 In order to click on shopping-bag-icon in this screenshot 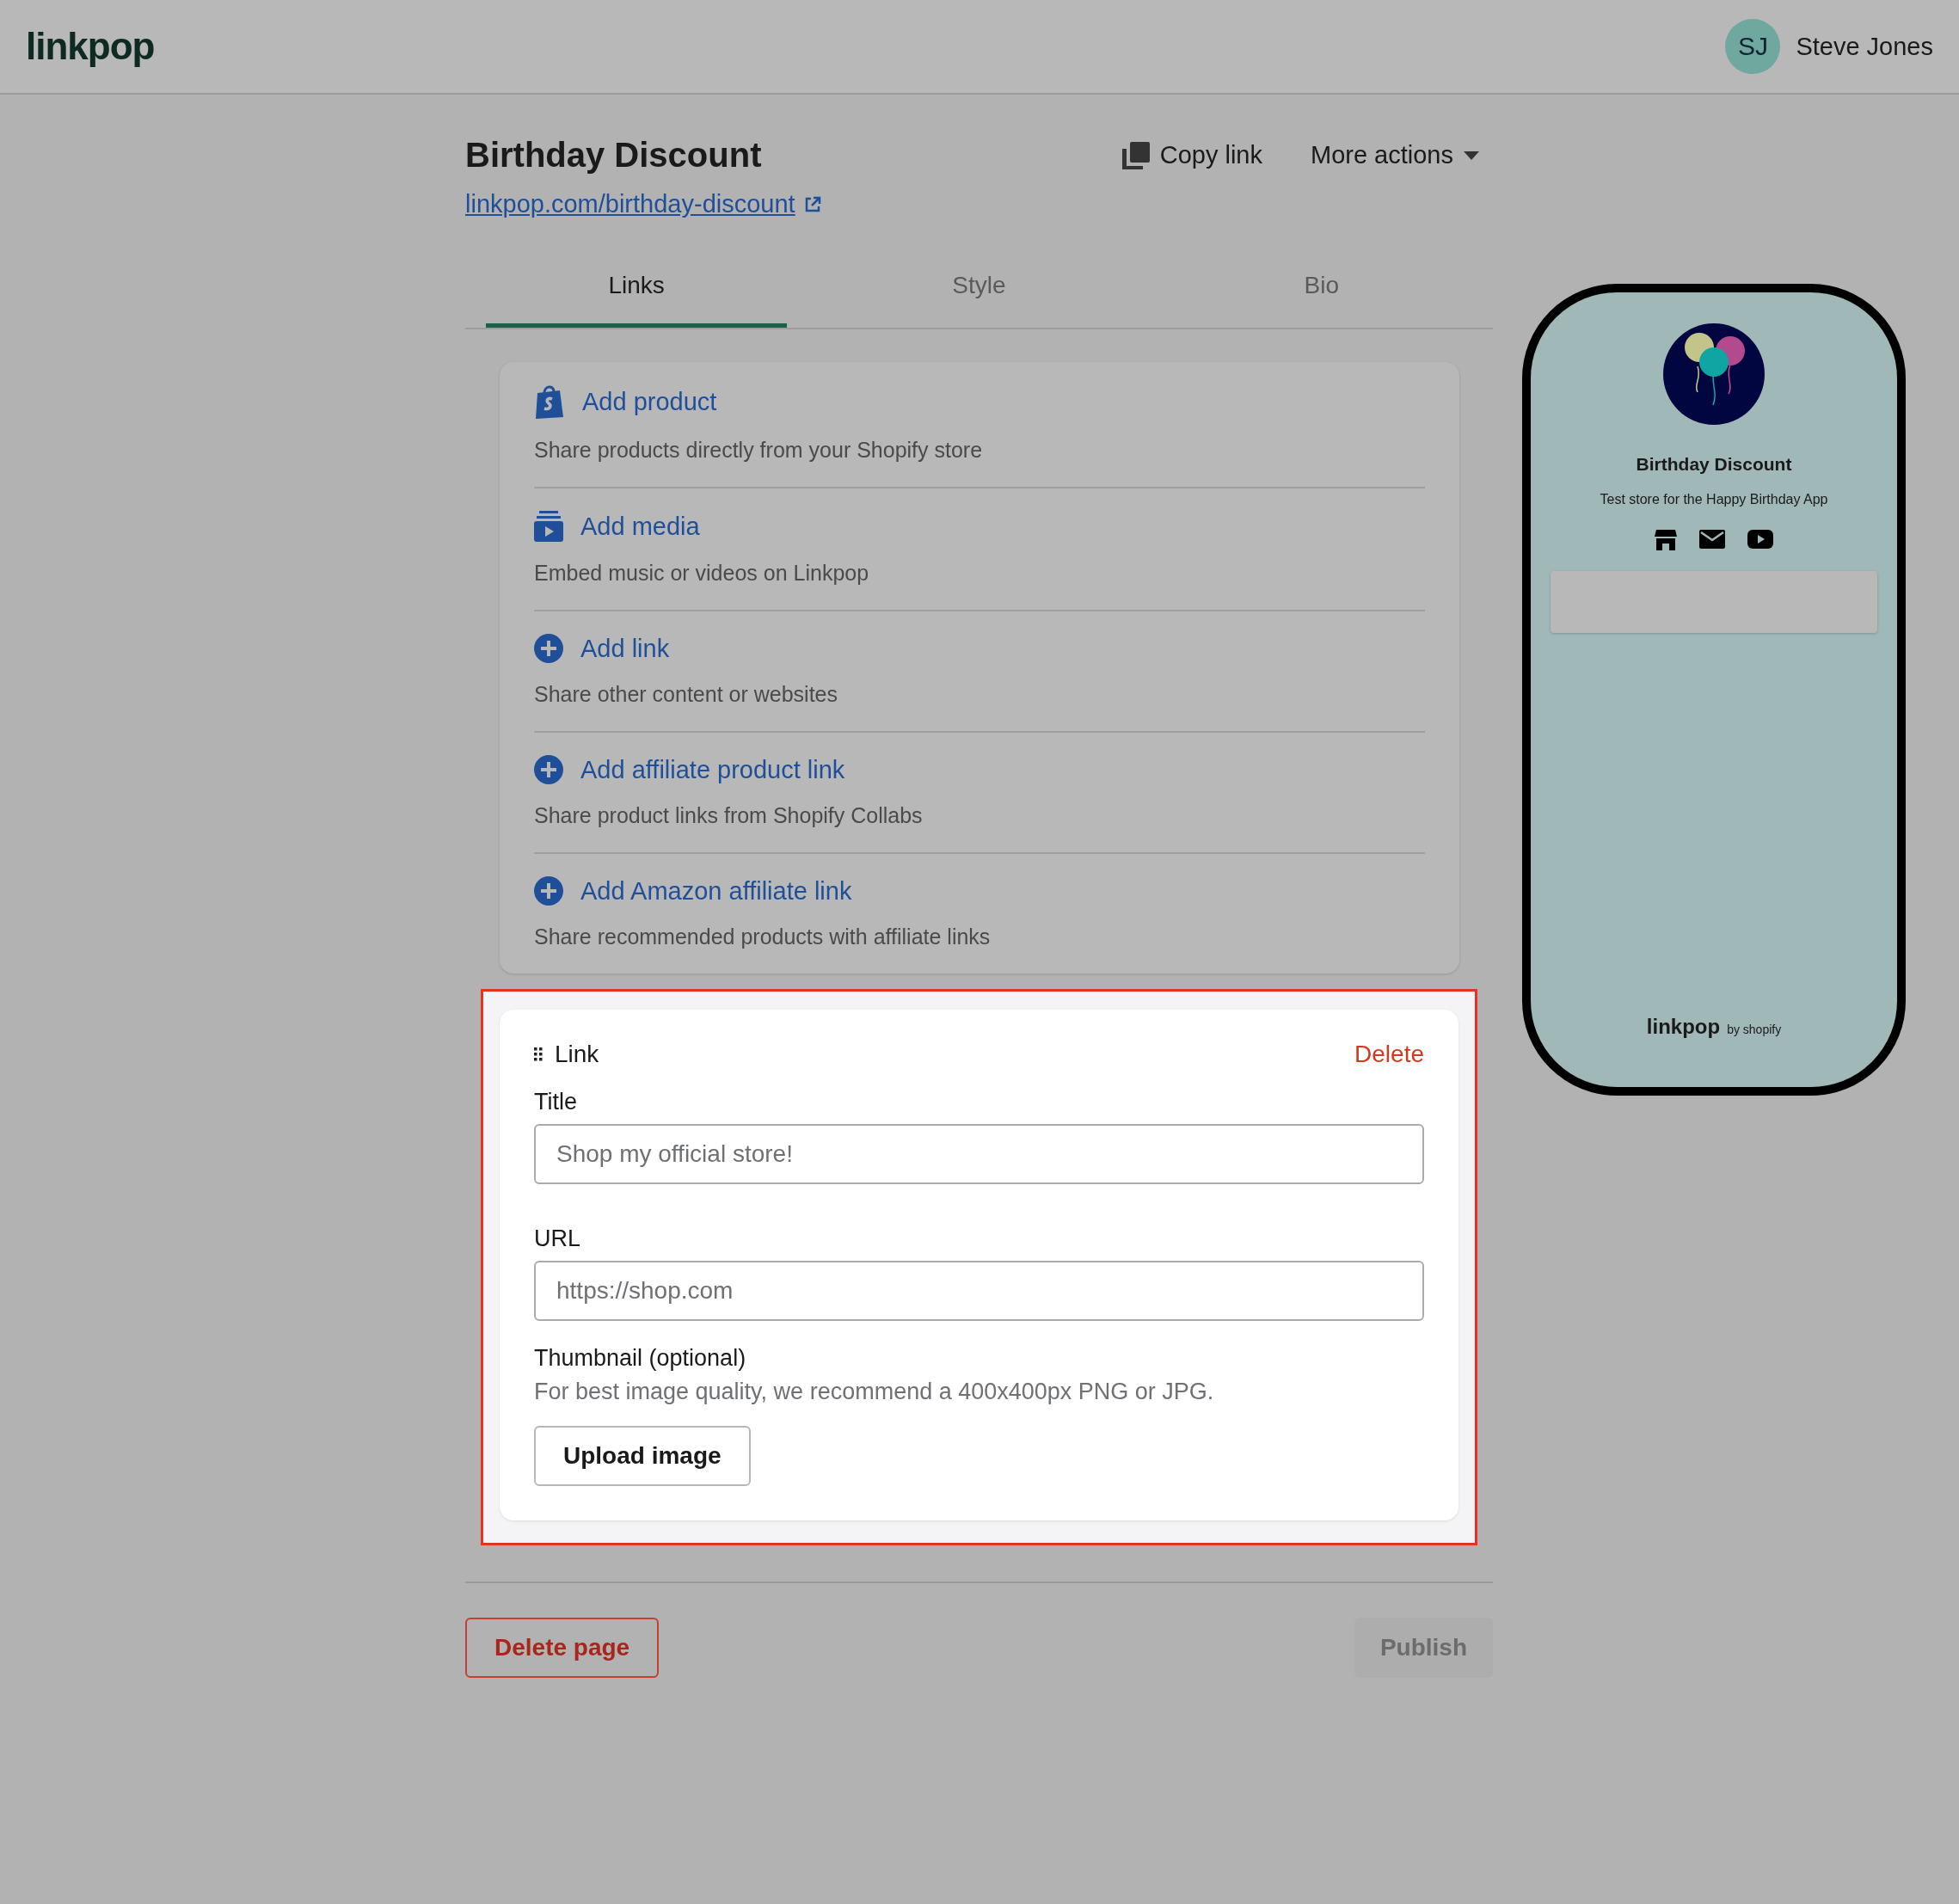, I will do `click(550, 402)`.